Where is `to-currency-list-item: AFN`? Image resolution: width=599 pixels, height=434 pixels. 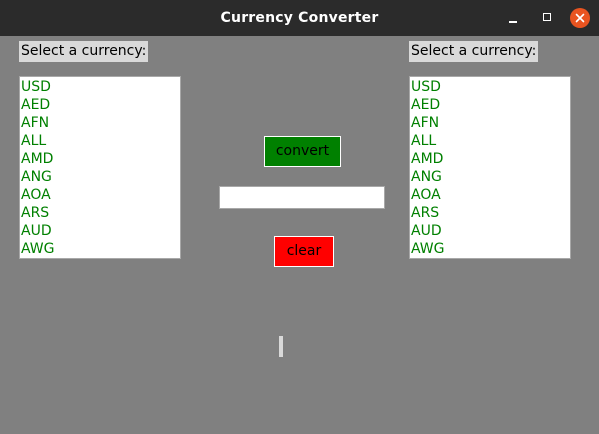 to-currency-list-item: AFN is located at coordinates (490, 123).